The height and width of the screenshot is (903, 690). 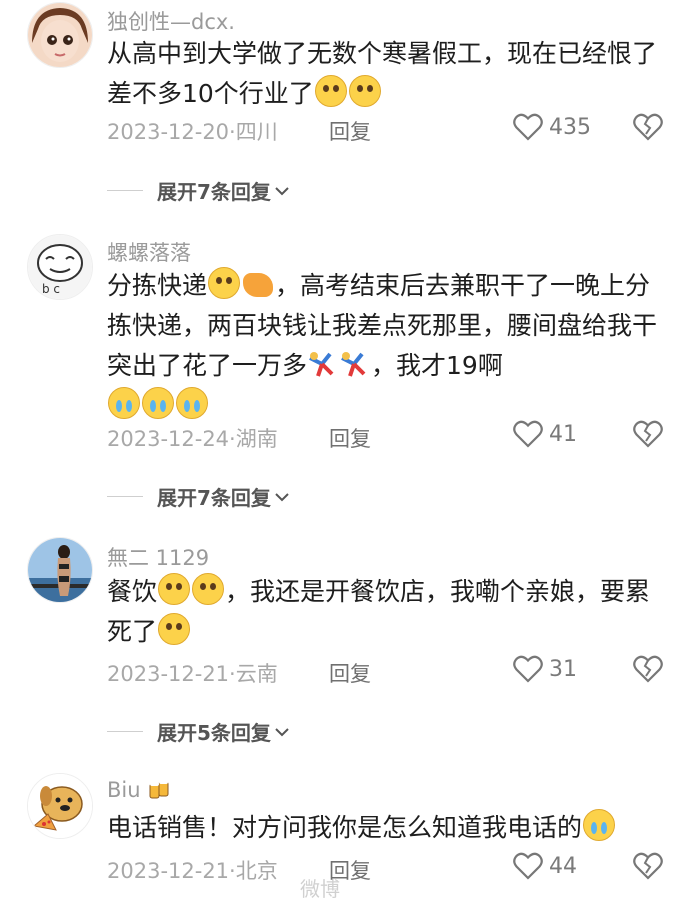 I want to click on comment-text: 电话销售！对方问我你是怎么知道我电话的, so click(x=387, y=828).